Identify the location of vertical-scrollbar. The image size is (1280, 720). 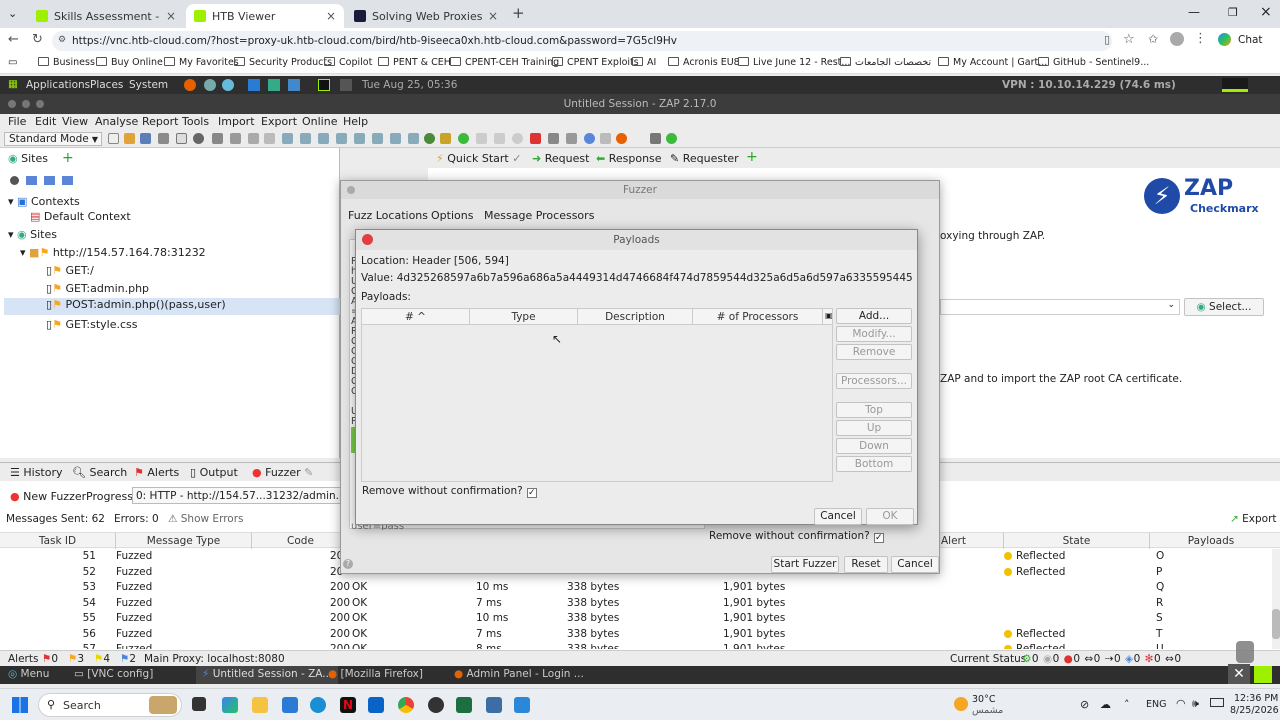
(1276, 599).